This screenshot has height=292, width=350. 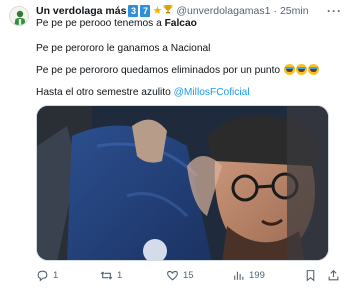 I want to click on bookmark-button, so click(x=310, y=275).